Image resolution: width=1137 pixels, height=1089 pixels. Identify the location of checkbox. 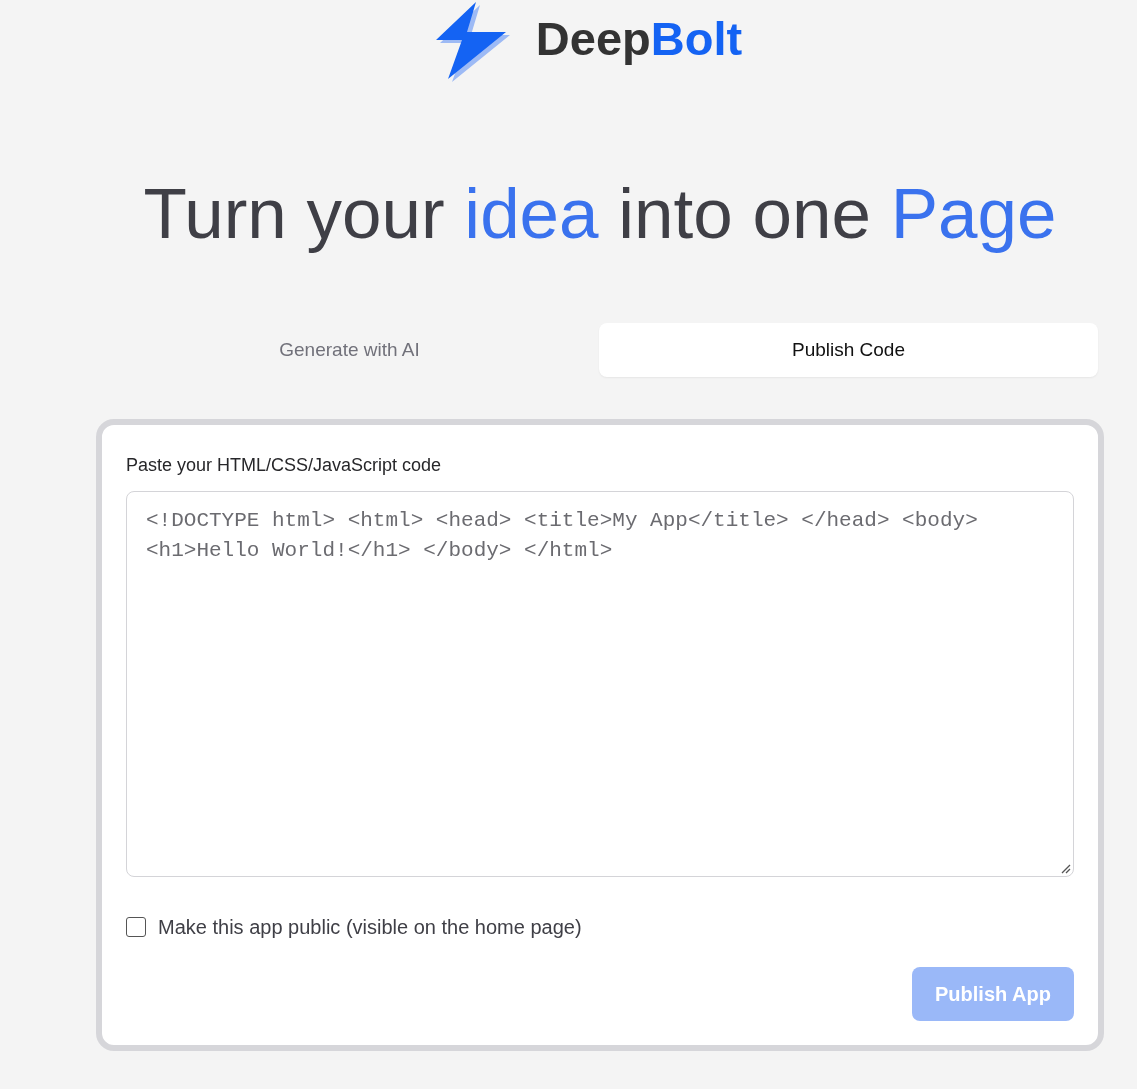
(136, 927).